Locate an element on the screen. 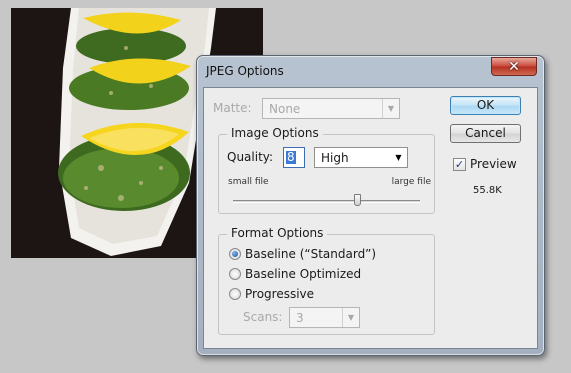  file-size-readout: 55.8K is located at coordinates (487, 190).